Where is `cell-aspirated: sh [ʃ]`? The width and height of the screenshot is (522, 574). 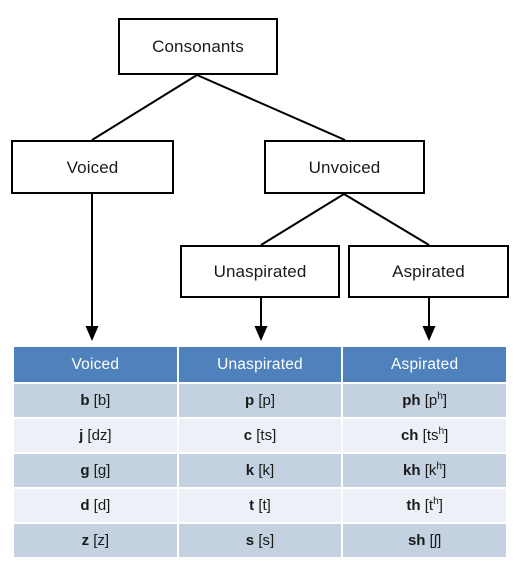 cell-aspirated: sh [ʃ] is located at coordinates (424, 540).